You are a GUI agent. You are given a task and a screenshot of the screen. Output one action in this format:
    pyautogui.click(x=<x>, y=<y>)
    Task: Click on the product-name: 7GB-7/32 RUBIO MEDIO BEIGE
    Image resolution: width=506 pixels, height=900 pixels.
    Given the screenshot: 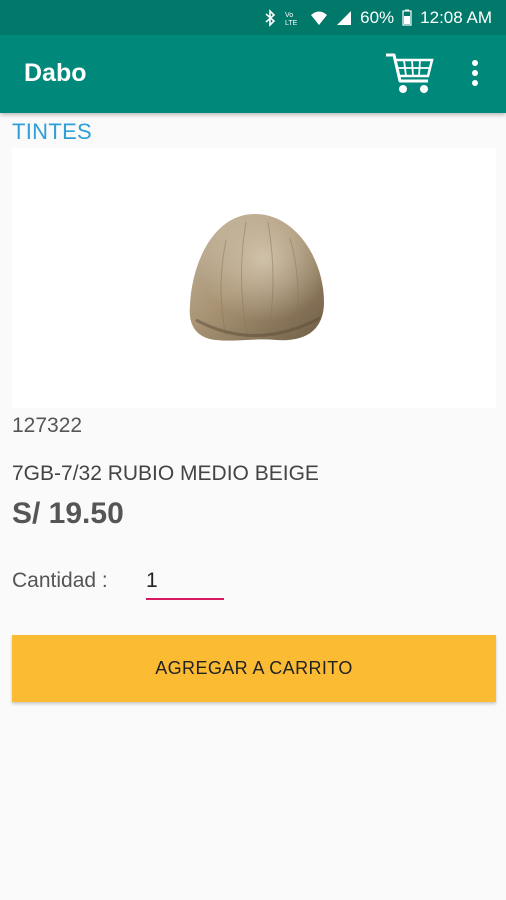 What is the action you would take?
    pyautogui.click(x=165, y=473)
    